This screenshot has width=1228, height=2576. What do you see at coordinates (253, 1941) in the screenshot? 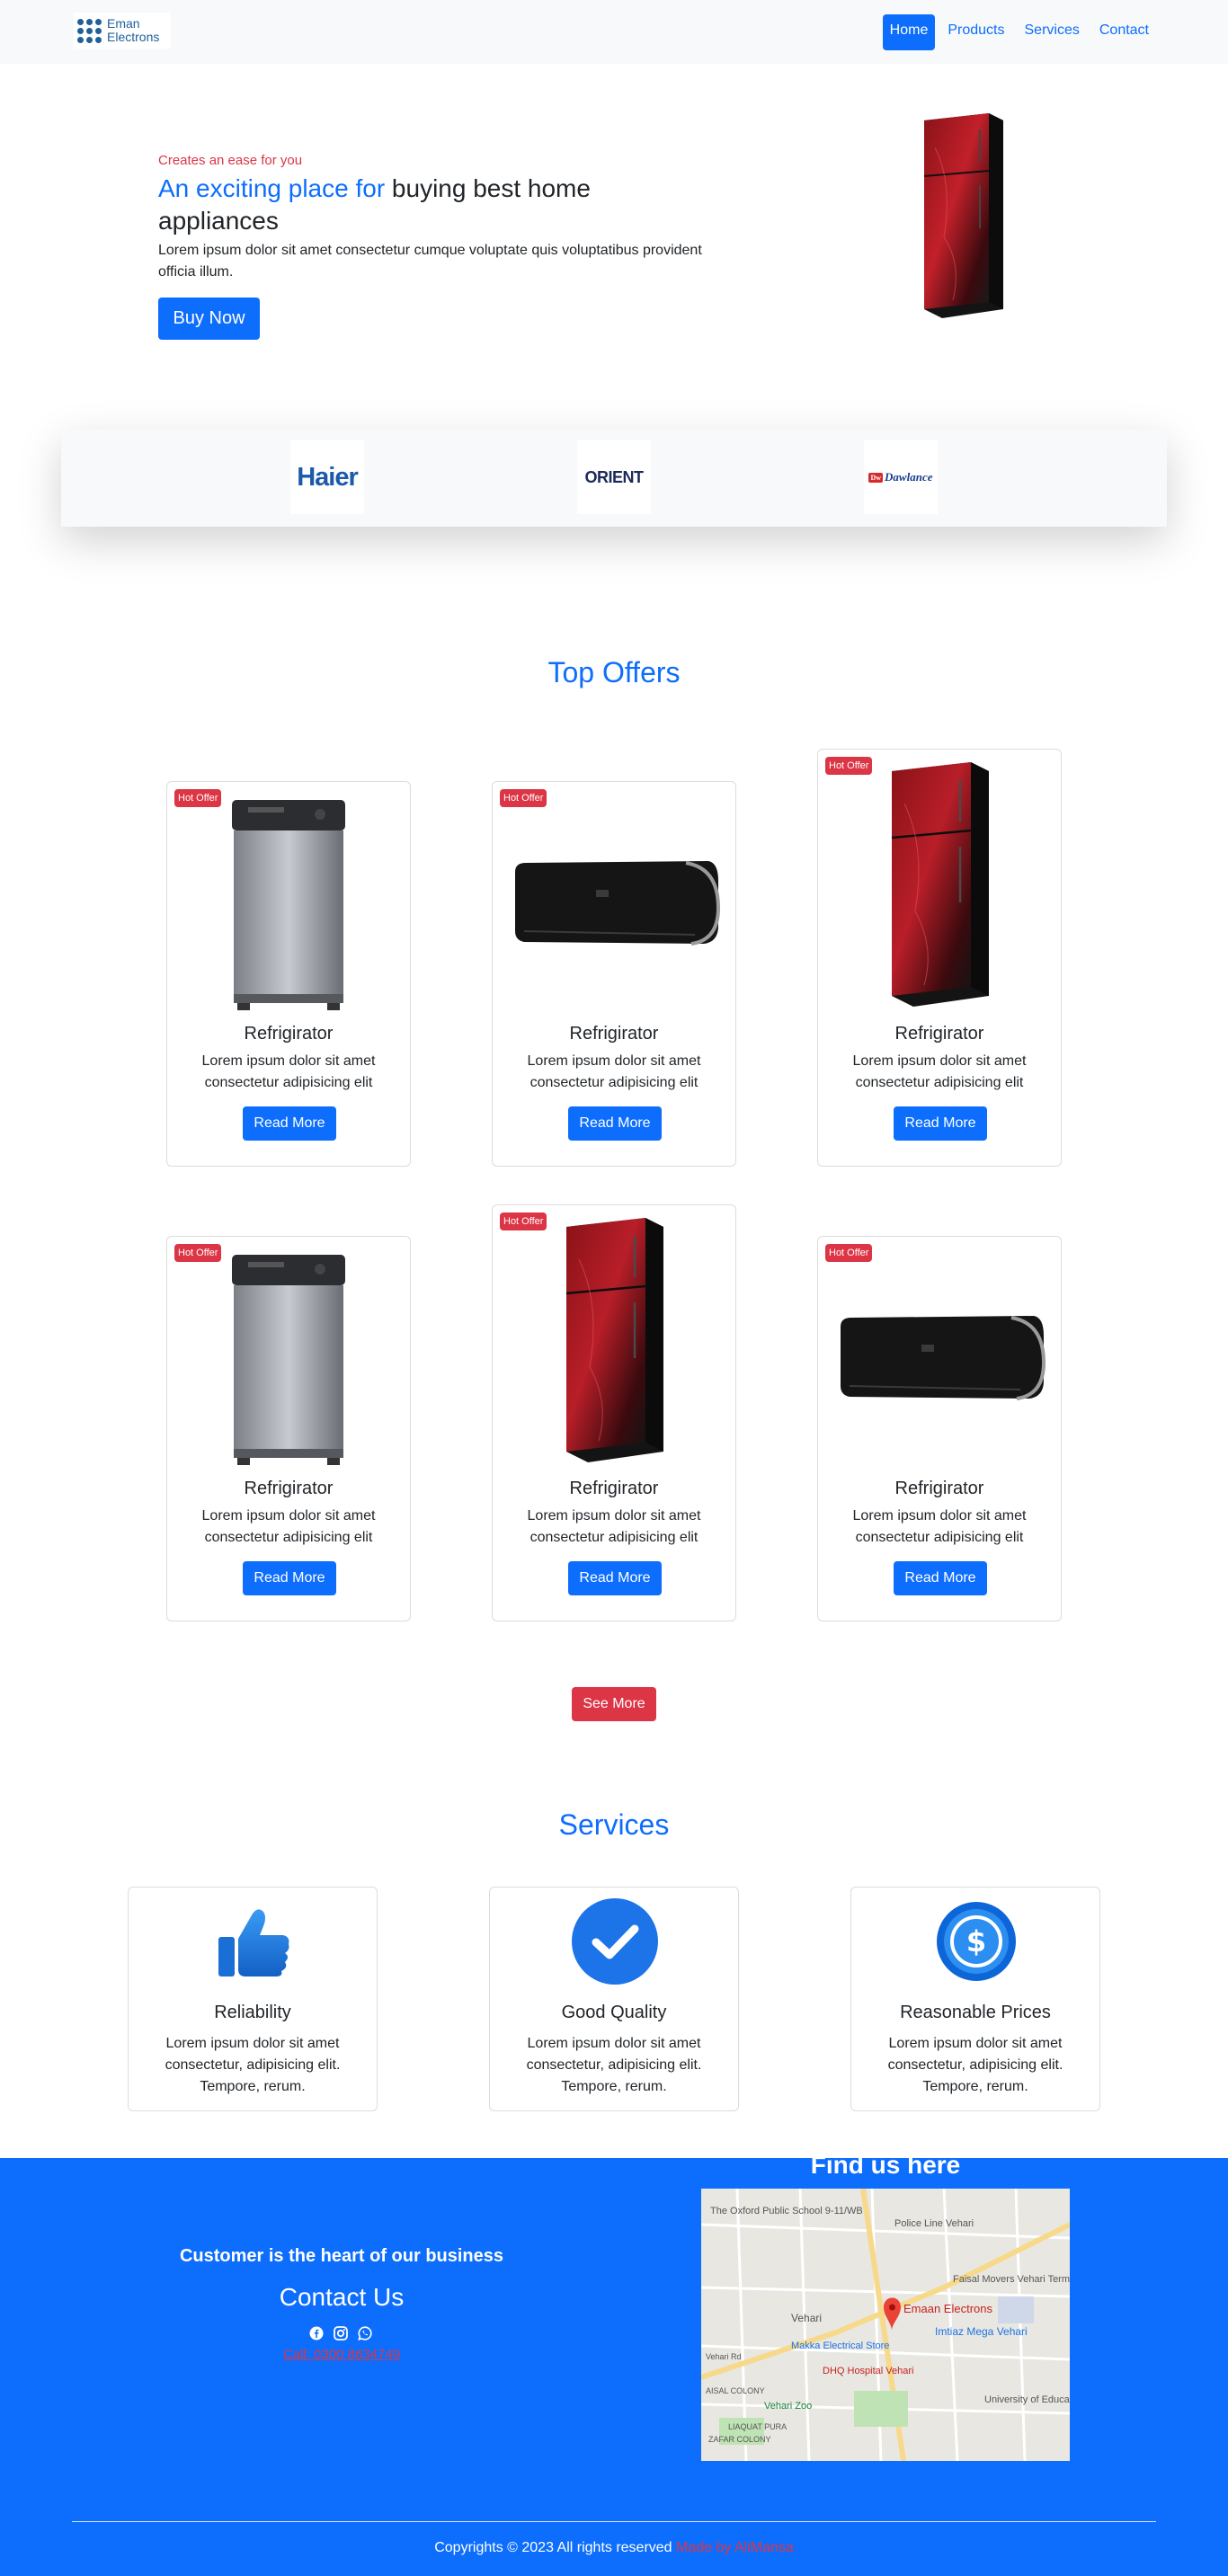
I see `thumbs-up-icon` at bounding box center [253, 1941].